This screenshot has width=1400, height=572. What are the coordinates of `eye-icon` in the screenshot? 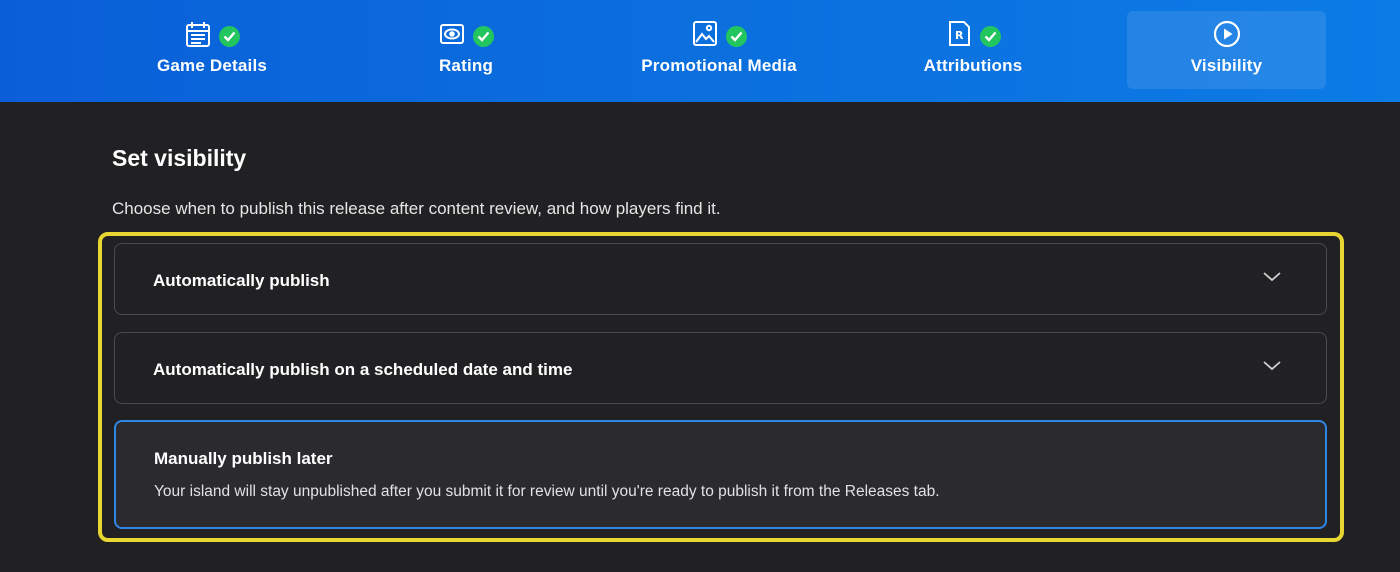 It's located at (452, 36).